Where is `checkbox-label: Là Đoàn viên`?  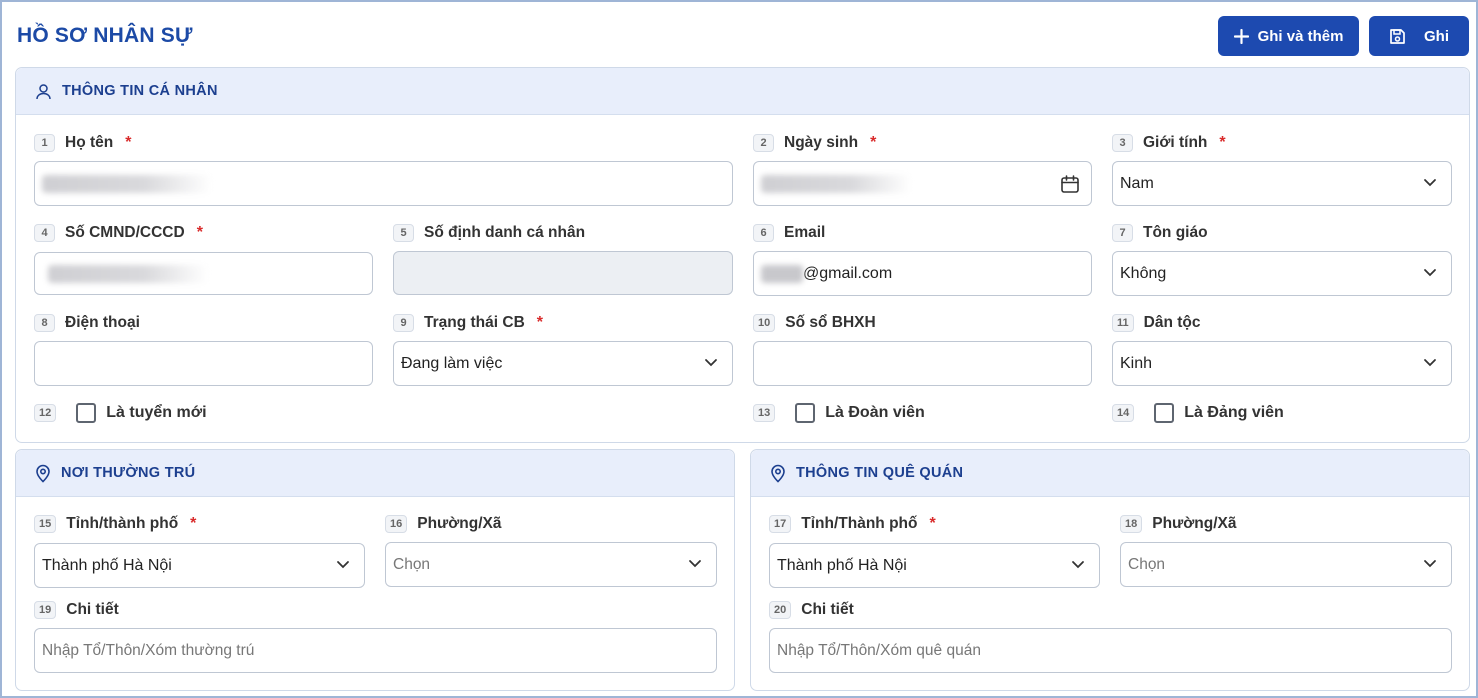
checkbox-label: Là Đoàn viên is located at coordinates (875, 412).